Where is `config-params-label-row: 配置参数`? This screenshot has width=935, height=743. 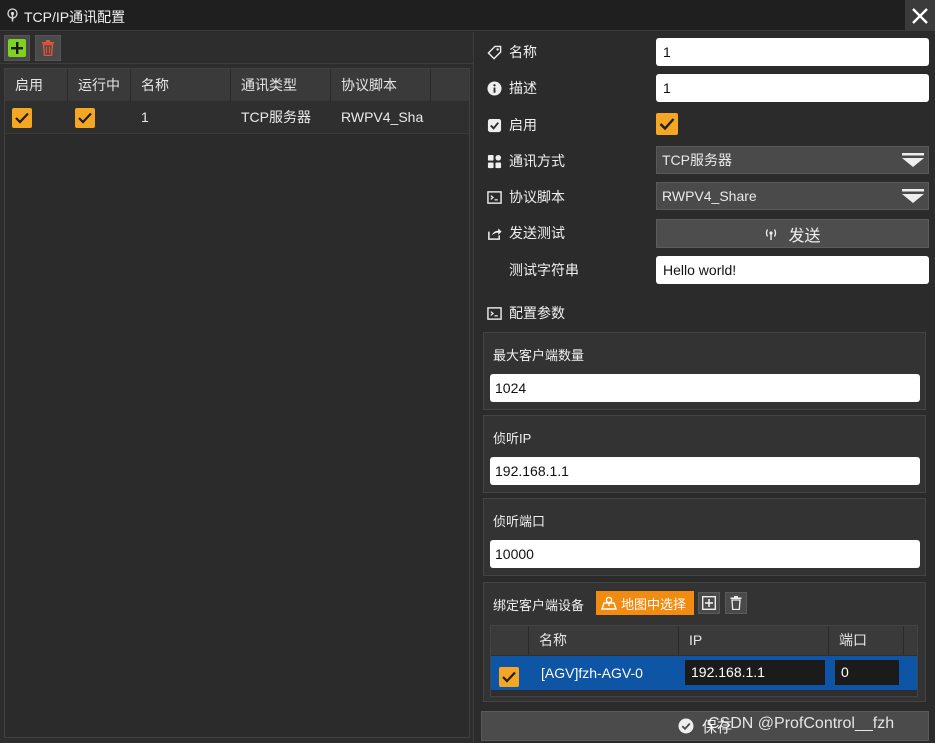 config-params-label-row: 配置参数 is located at coordinates (526, 313).